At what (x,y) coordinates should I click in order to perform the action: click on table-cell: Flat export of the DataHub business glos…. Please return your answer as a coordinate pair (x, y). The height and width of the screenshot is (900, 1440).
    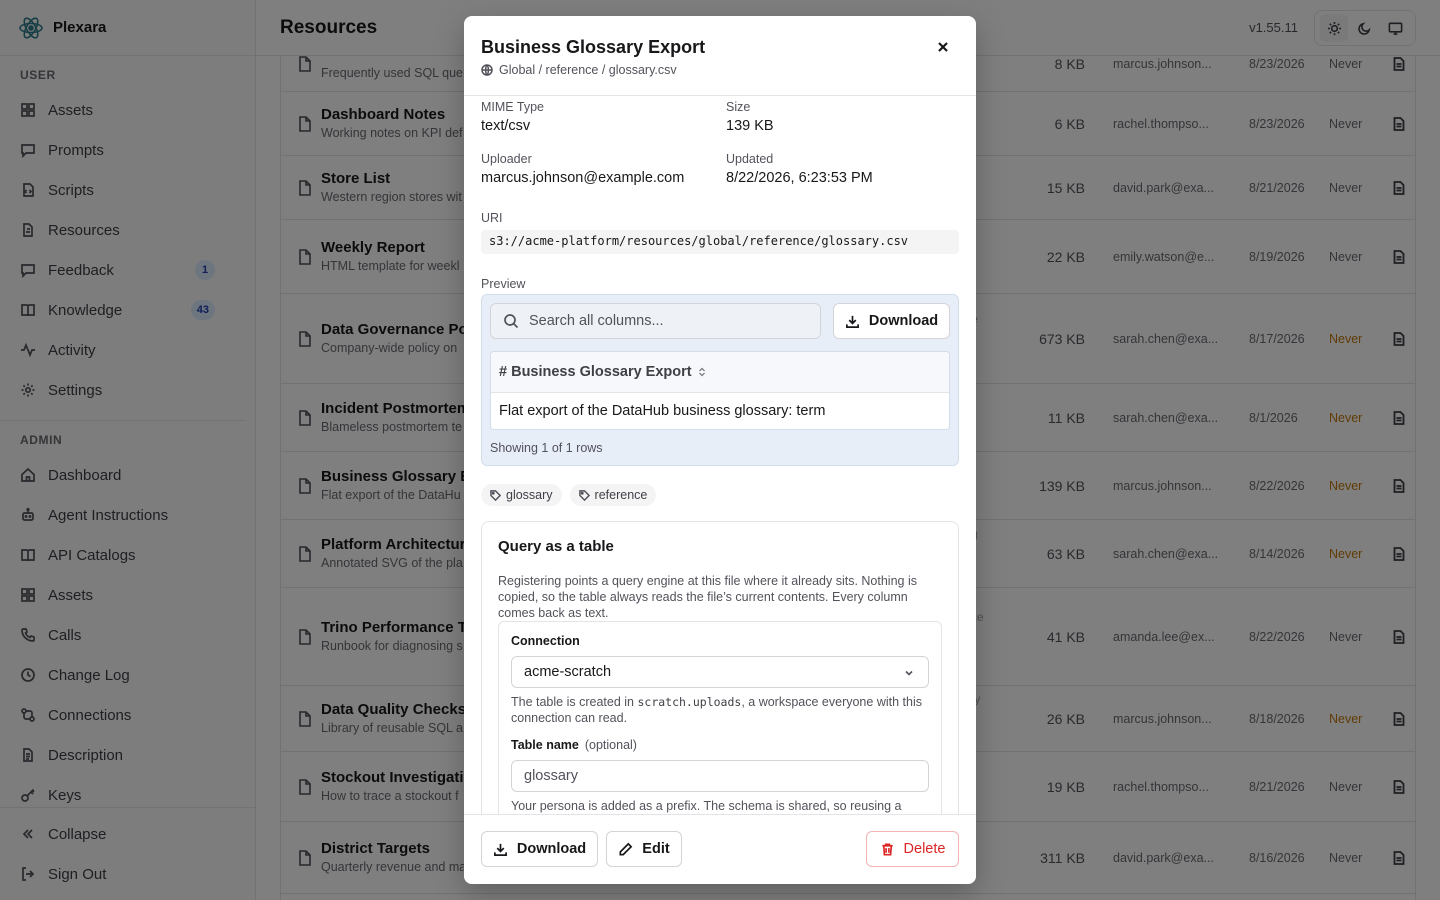
    Looking at the image, I should click on (662, 411).